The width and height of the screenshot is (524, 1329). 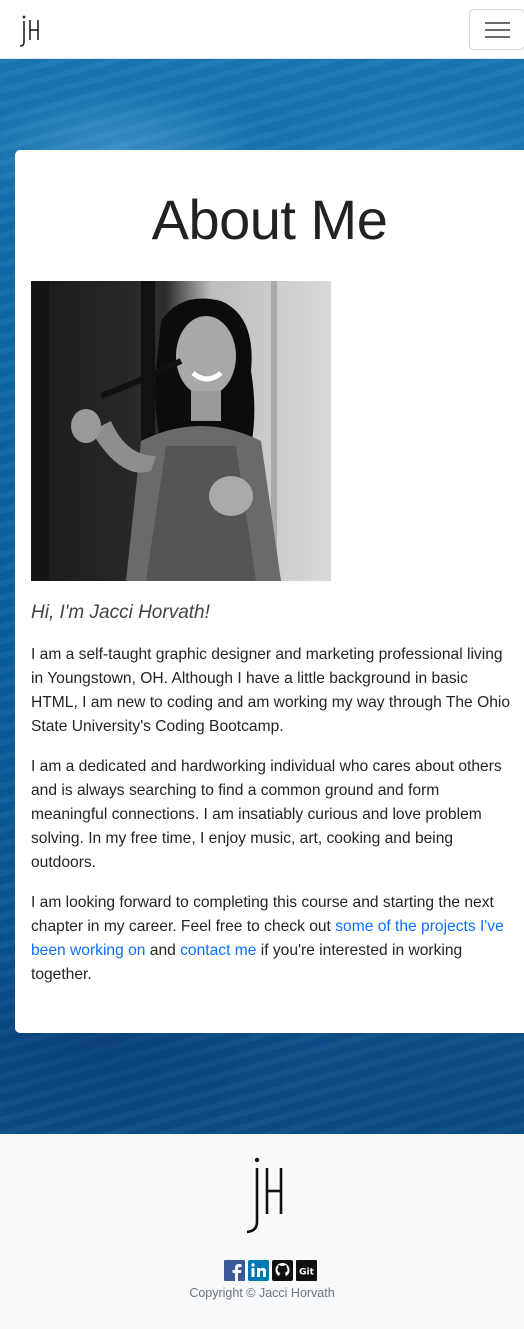 What do you see at coordinates (234, 1270) in the screenshot?
I see `facebook-icon` at bounding box center [234, 1270].